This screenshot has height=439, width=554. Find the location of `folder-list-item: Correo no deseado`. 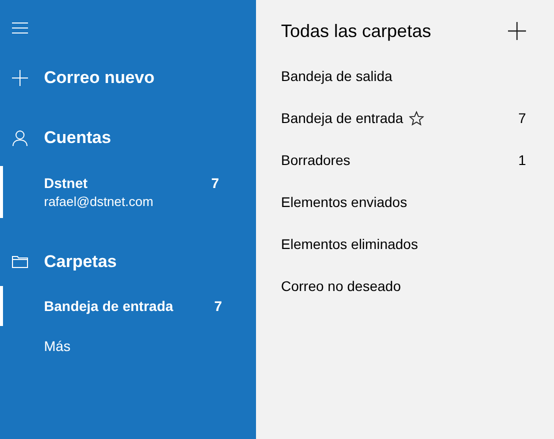

folder-list-item: Correo no deseado is located at coordinates (403, 286).